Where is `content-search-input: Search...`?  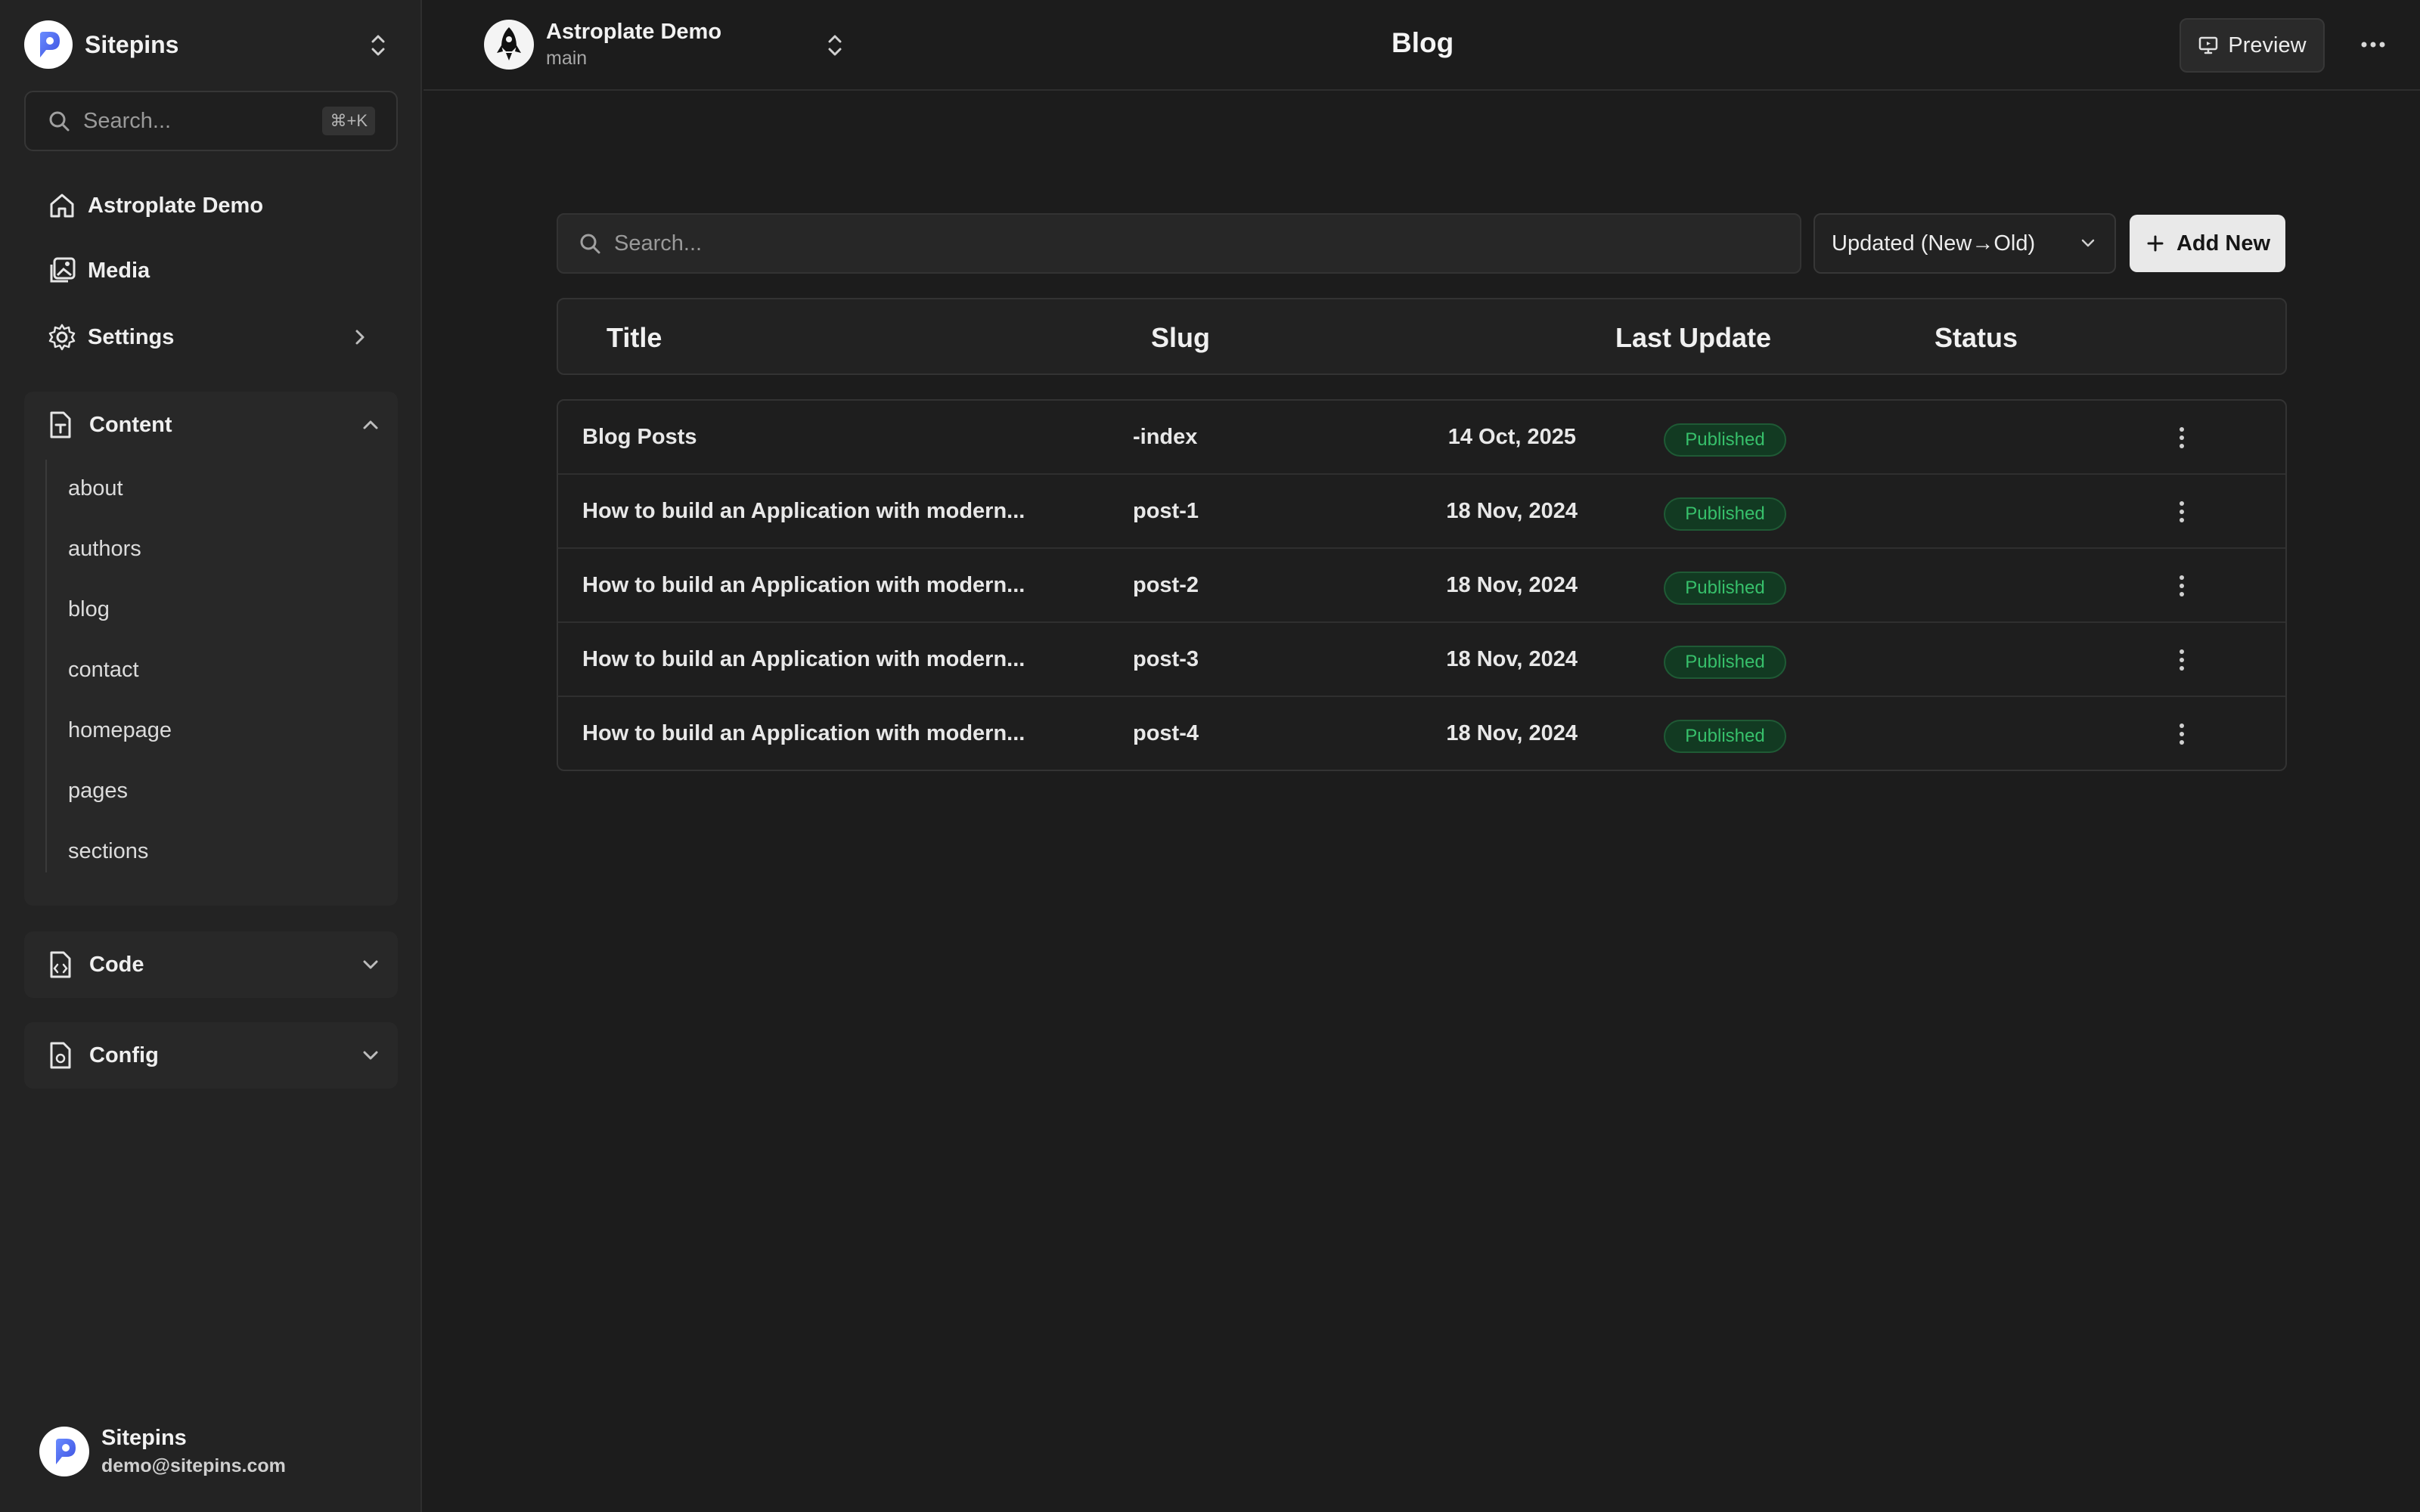 content-search-input: Search... is located at coordinates (1179, 243).